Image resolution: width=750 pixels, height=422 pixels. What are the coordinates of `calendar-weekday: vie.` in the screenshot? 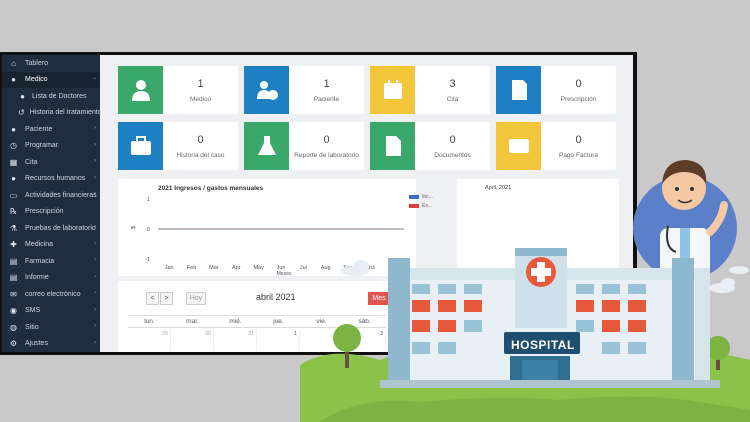 It's located at (321, 321).